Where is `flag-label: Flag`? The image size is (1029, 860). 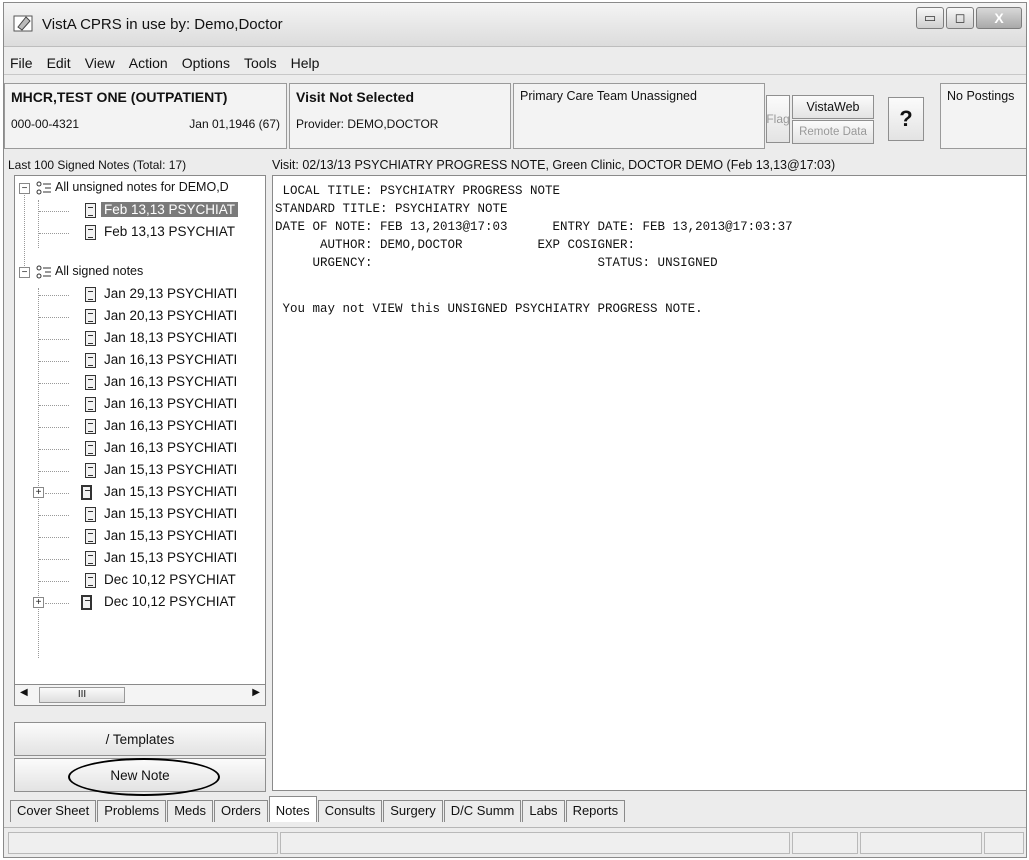
flag-label: Flag is located at coordinates (778, 119).